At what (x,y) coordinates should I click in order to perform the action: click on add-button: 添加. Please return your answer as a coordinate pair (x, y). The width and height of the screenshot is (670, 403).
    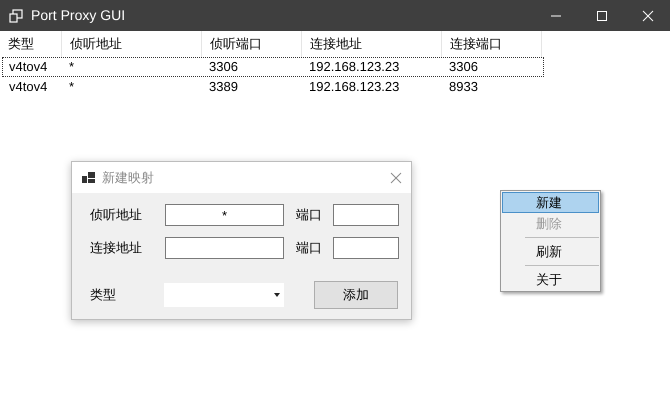
    Looking at the image, I should click on (356, 295).